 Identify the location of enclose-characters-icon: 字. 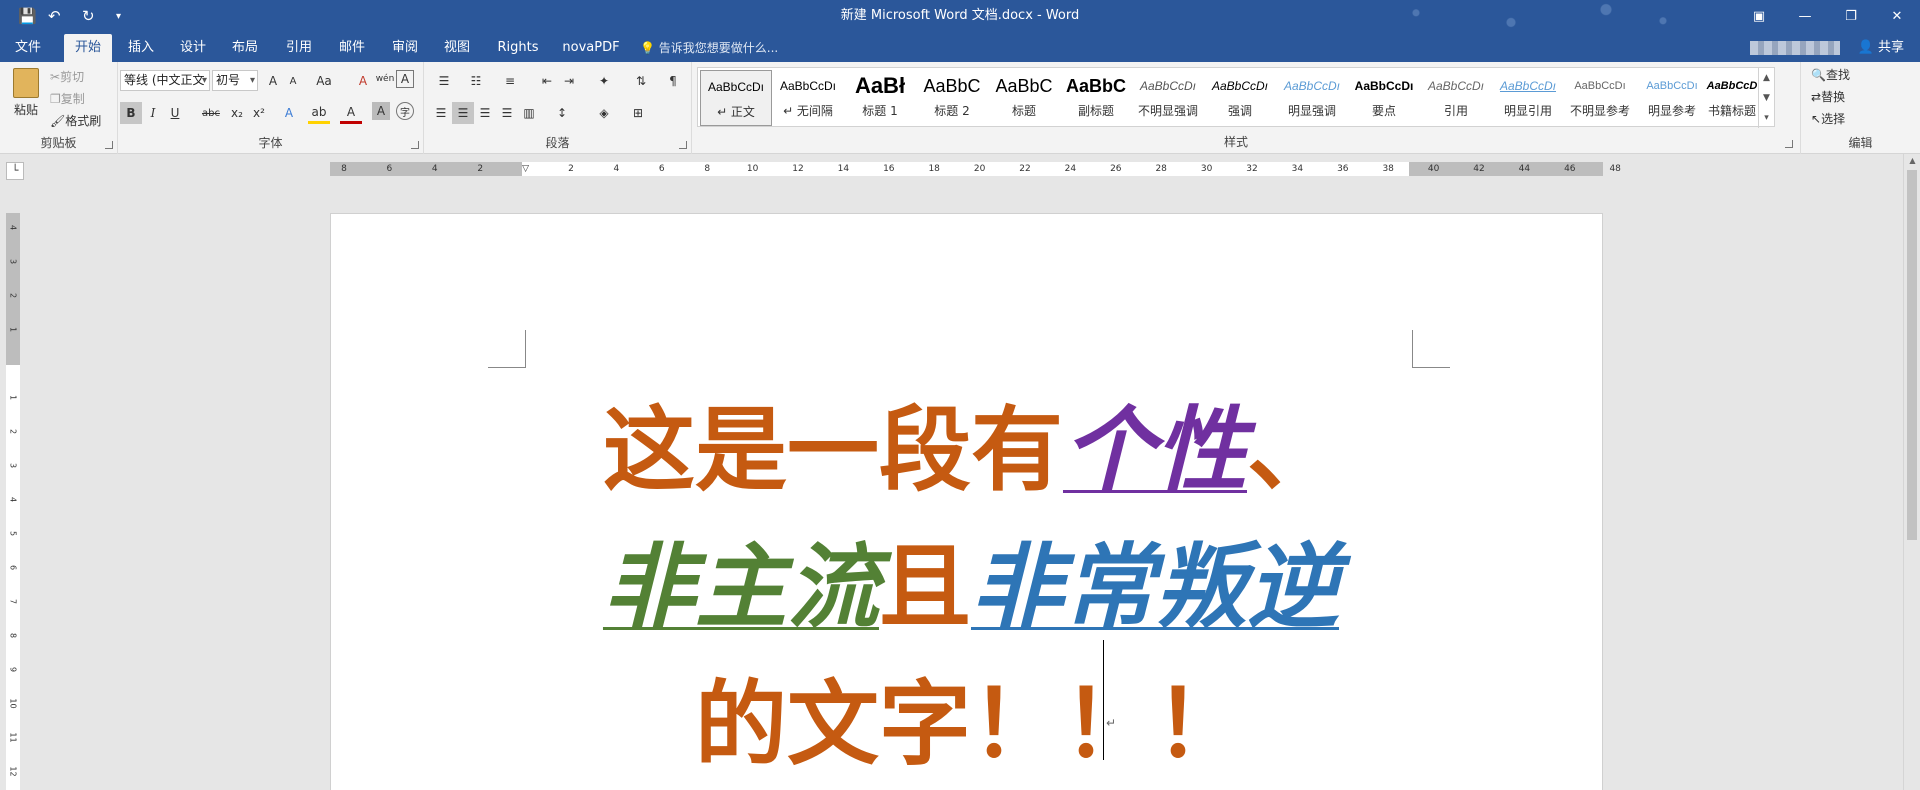
(405, 111).